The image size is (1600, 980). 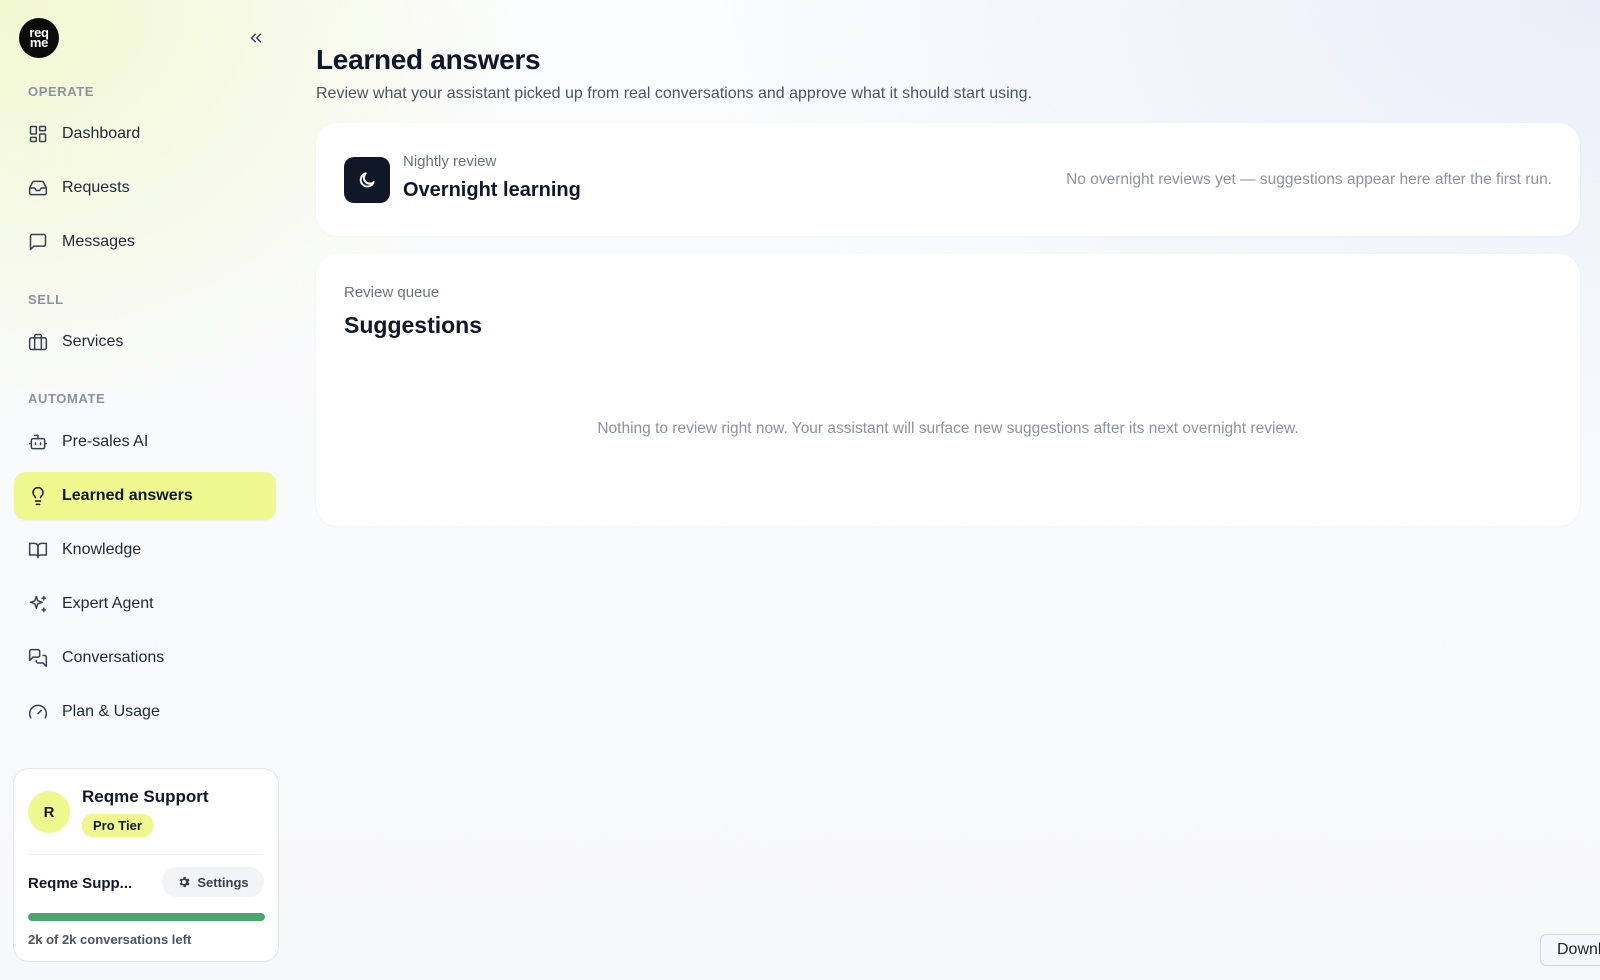 What do you see at coordinates (38, 134) in the screenshot?
I see `dashboard-grid-icon` at bounding box center [38, 134].